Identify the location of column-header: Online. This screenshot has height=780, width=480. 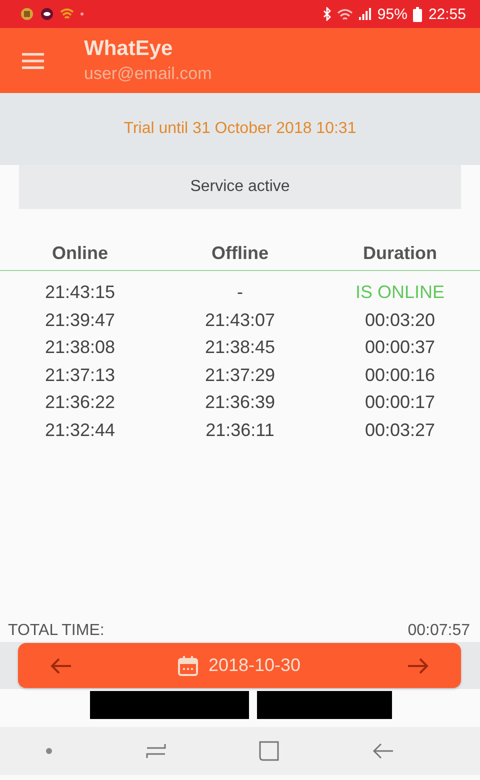
(79, 253).